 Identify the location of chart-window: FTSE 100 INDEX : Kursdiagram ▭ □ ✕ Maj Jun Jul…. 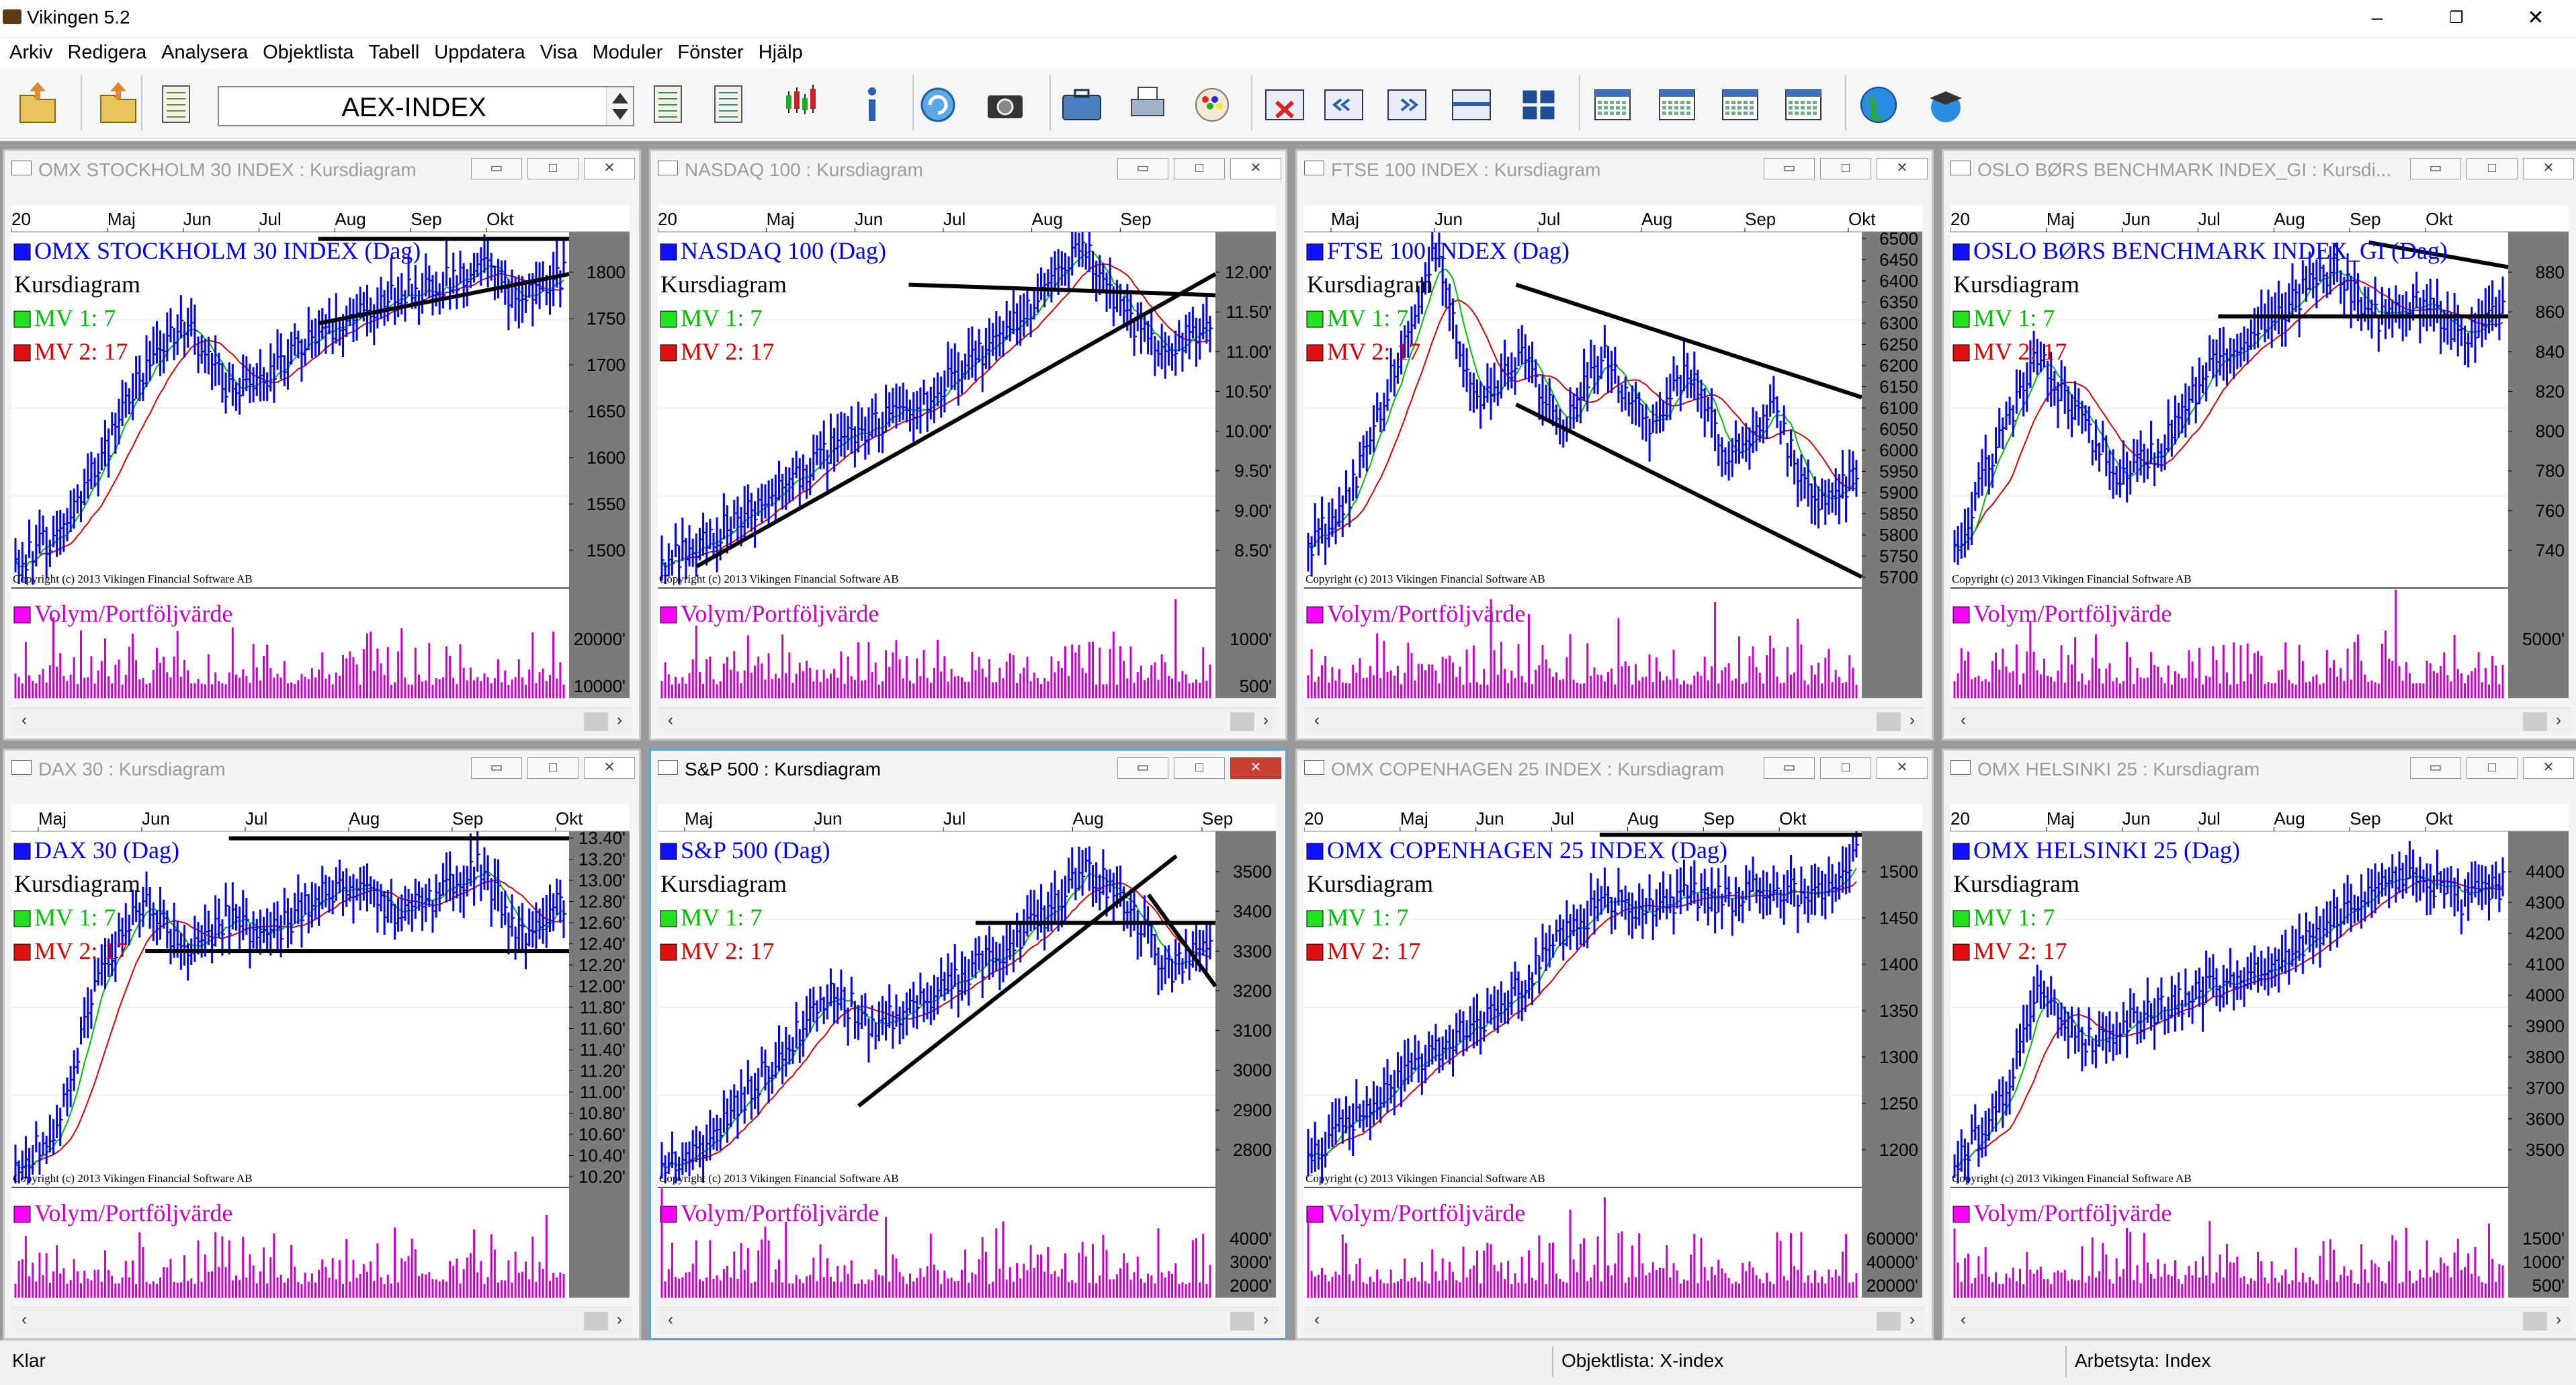
(1614, 445).